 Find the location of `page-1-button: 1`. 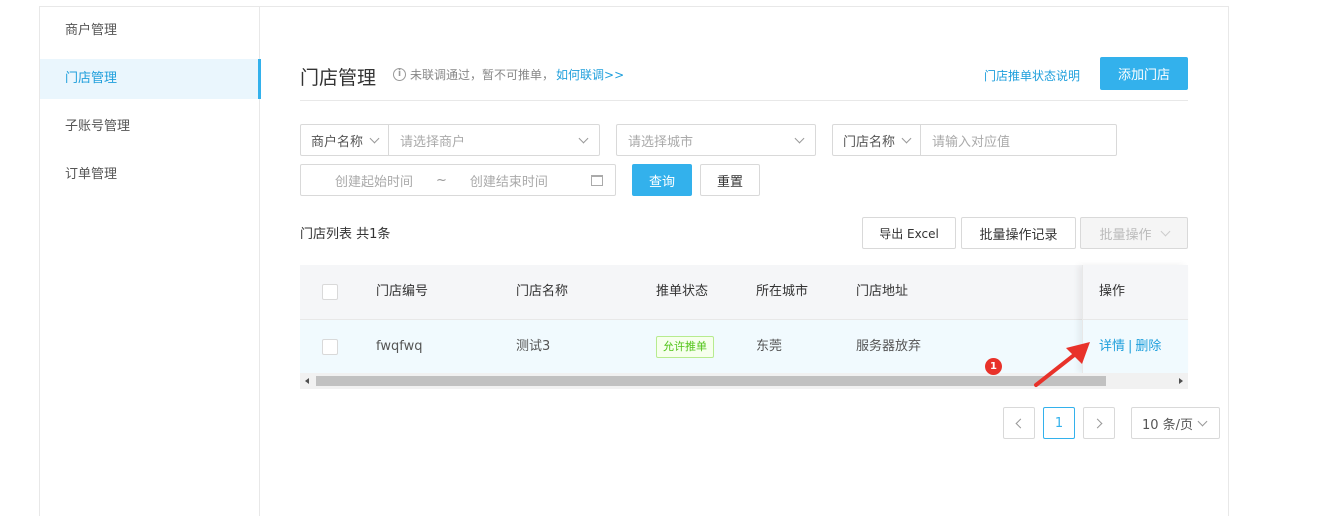

page-1-button: 1 is located at coordinates (1059, 423).